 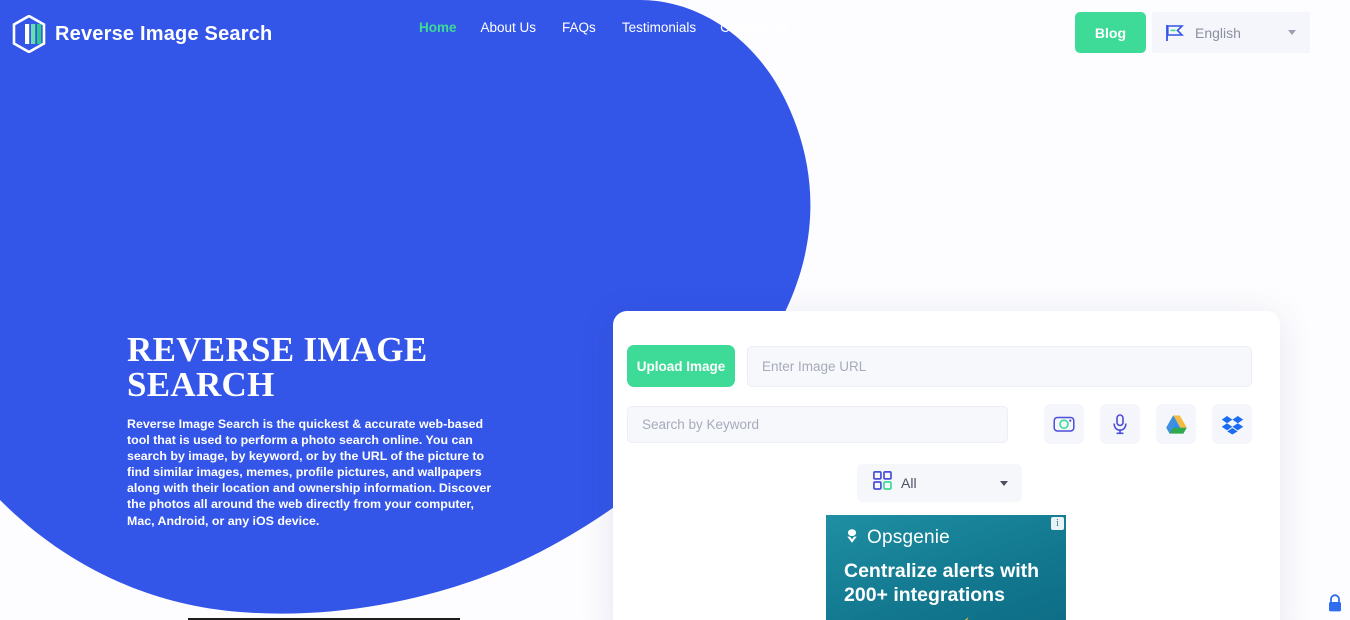 I want to click on google-drive-icon-button, so click(x=1176, y=424).